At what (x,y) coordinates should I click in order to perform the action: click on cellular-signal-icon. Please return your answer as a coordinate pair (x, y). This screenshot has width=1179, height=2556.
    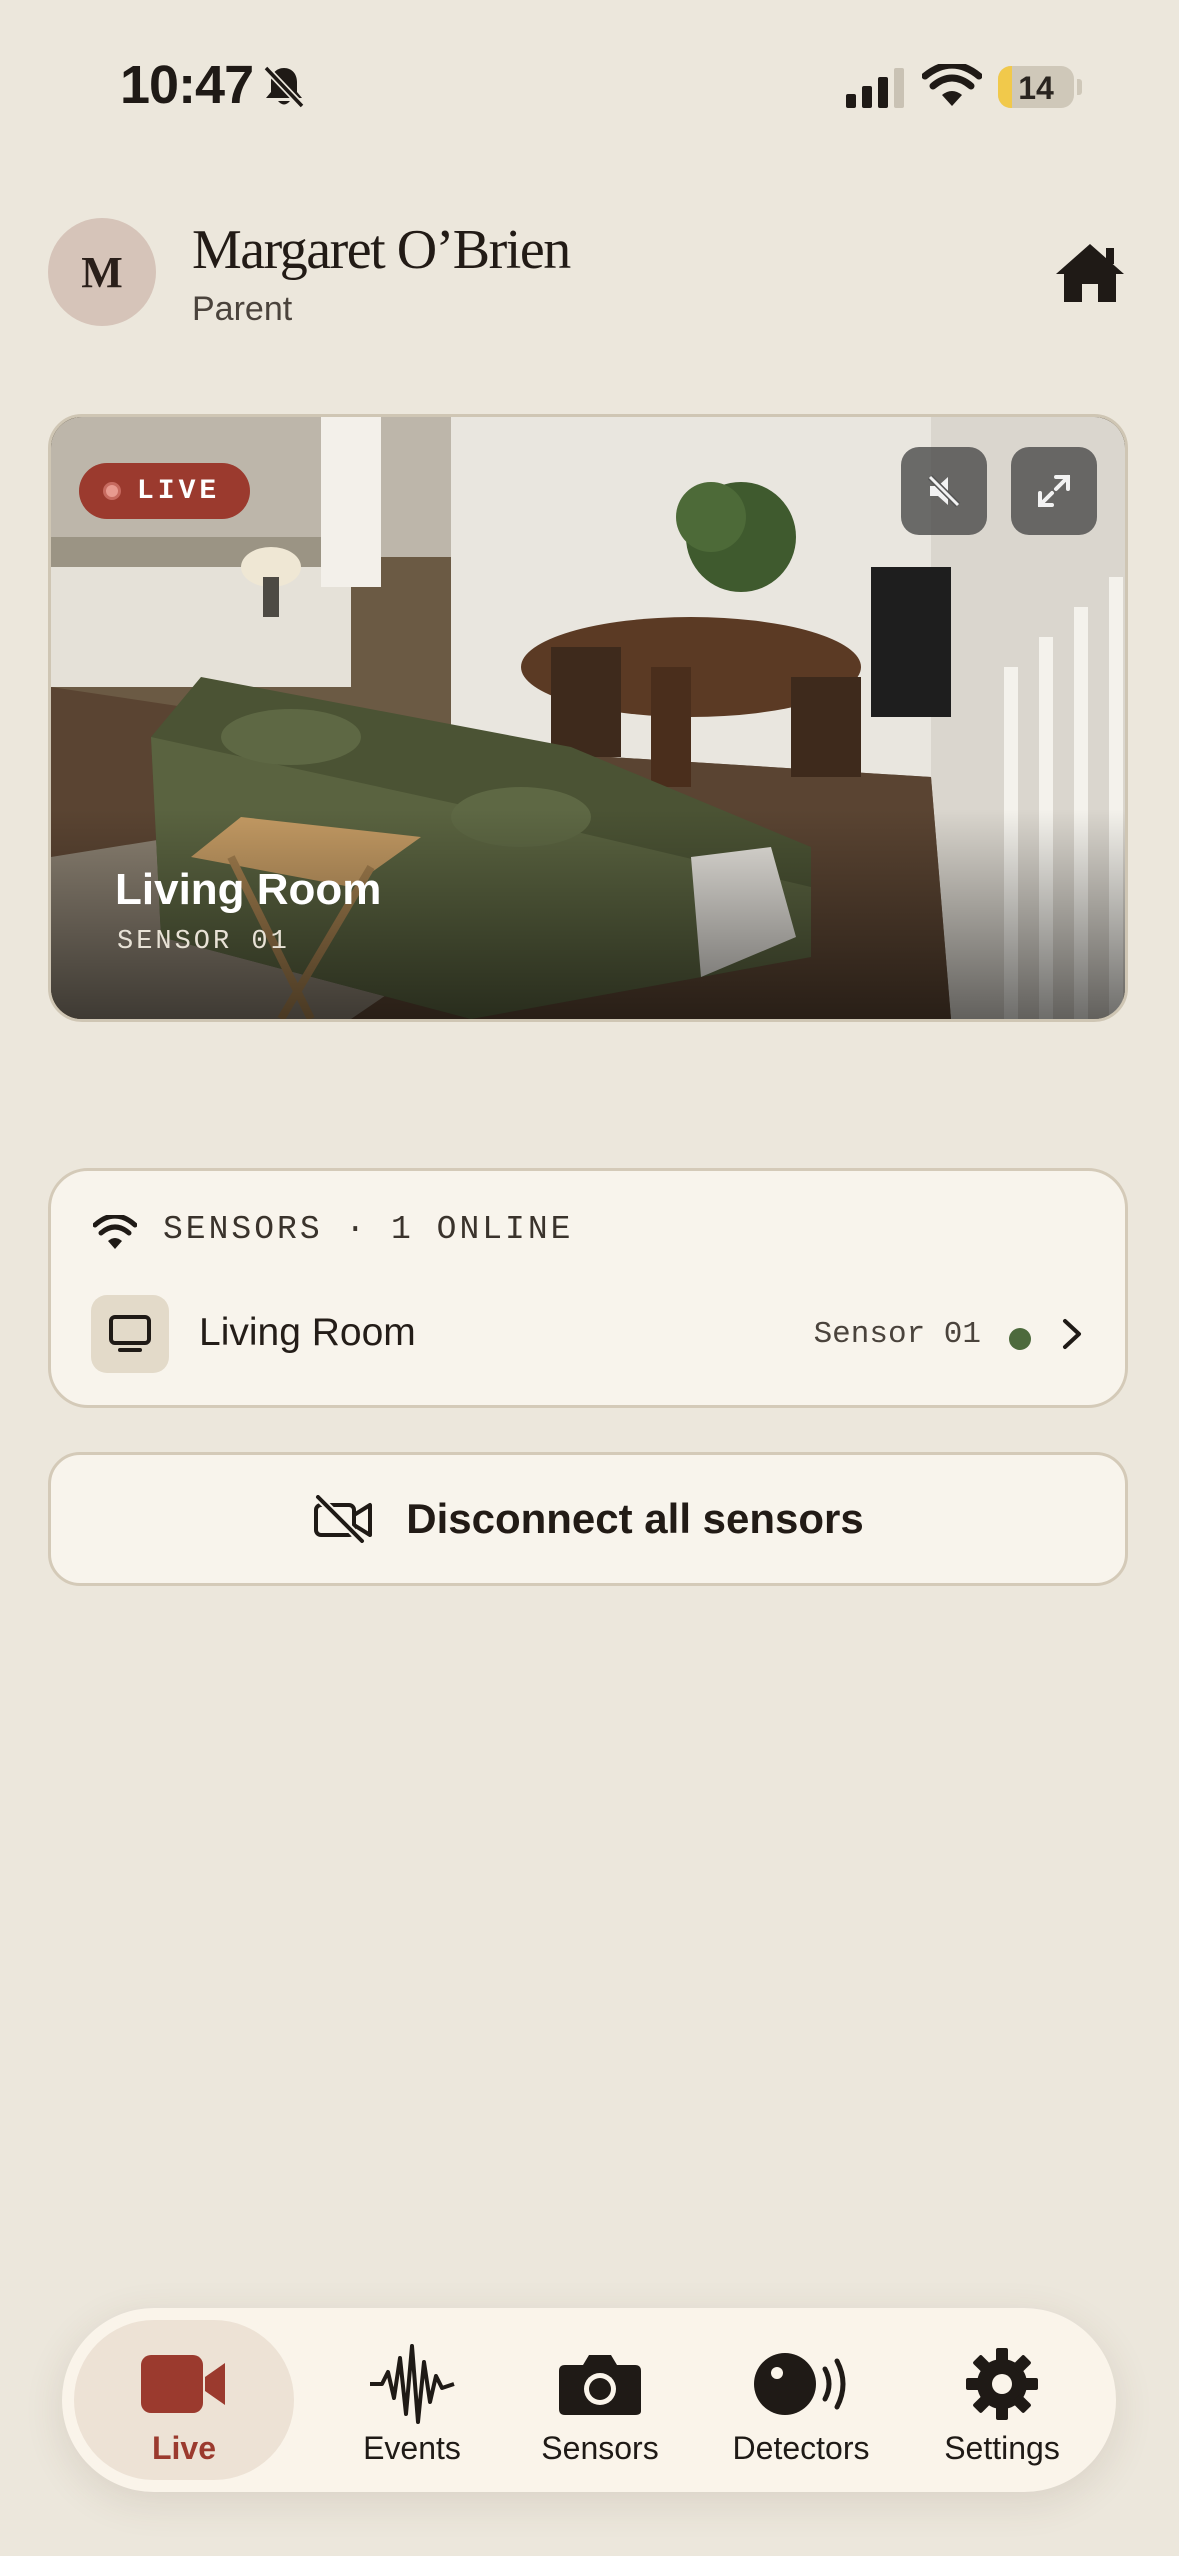
    Looking at the image, I should click on (875, 88).